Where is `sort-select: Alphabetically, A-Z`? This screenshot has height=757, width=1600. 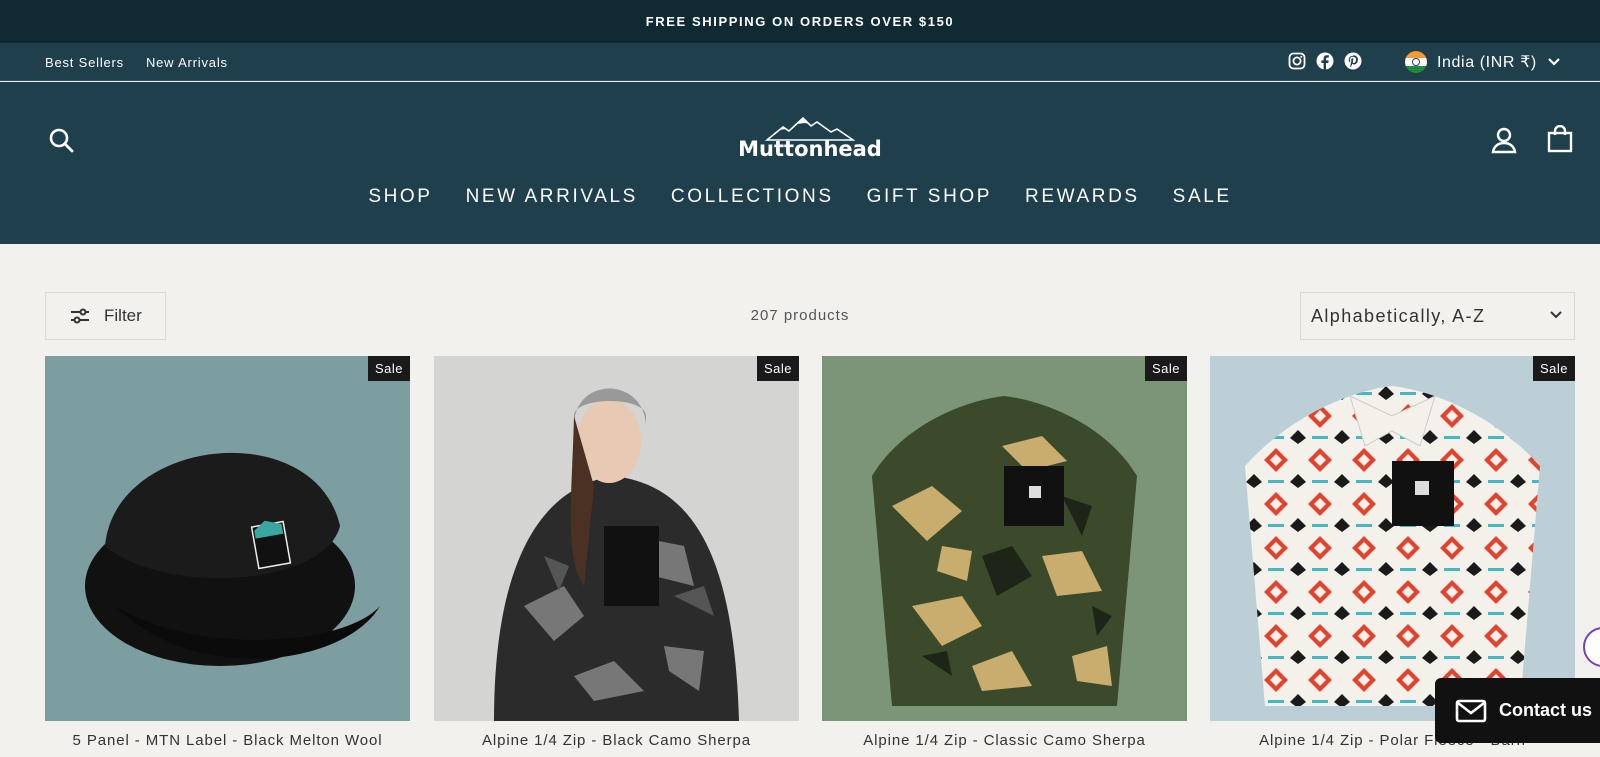
sort-select: Alphabetically, A-Z is located at coordinates (1437, 316).